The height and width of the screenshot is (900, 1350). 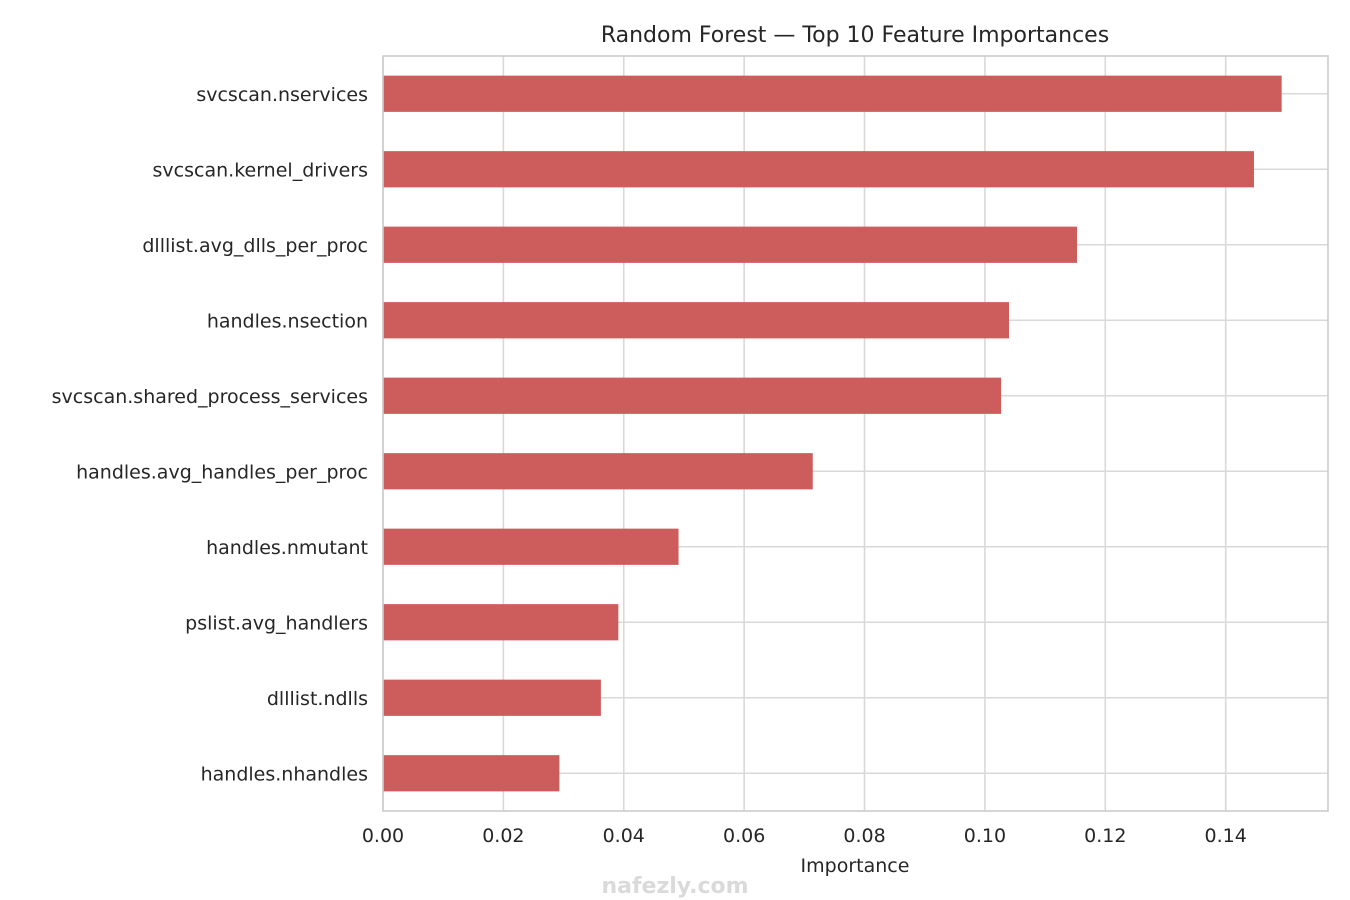 What do you see at coordinates (287, 321) in the screenshot?
I see `y-tick-label: handles.nsection` at bounding box center [287, 321].